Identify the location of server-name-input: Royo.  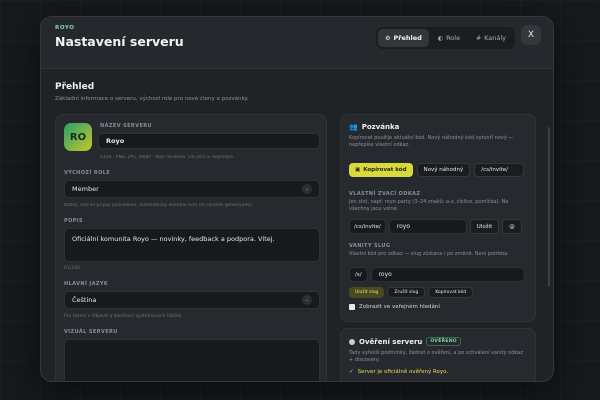
(209, 141).